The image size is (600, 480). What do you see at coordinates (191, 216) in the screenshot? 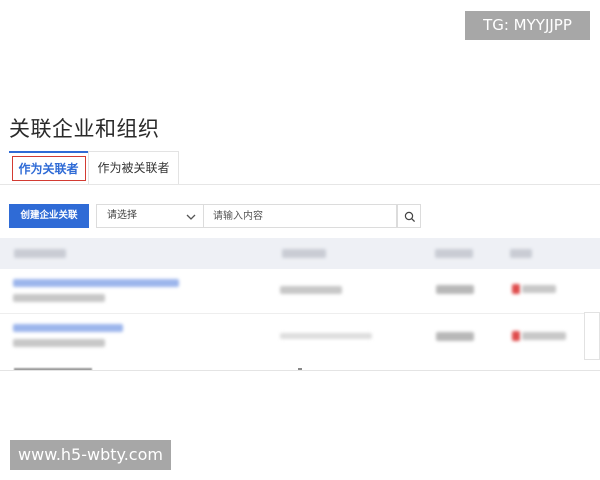
I see `chevron-down-icon` at bounding box center [191, 216].